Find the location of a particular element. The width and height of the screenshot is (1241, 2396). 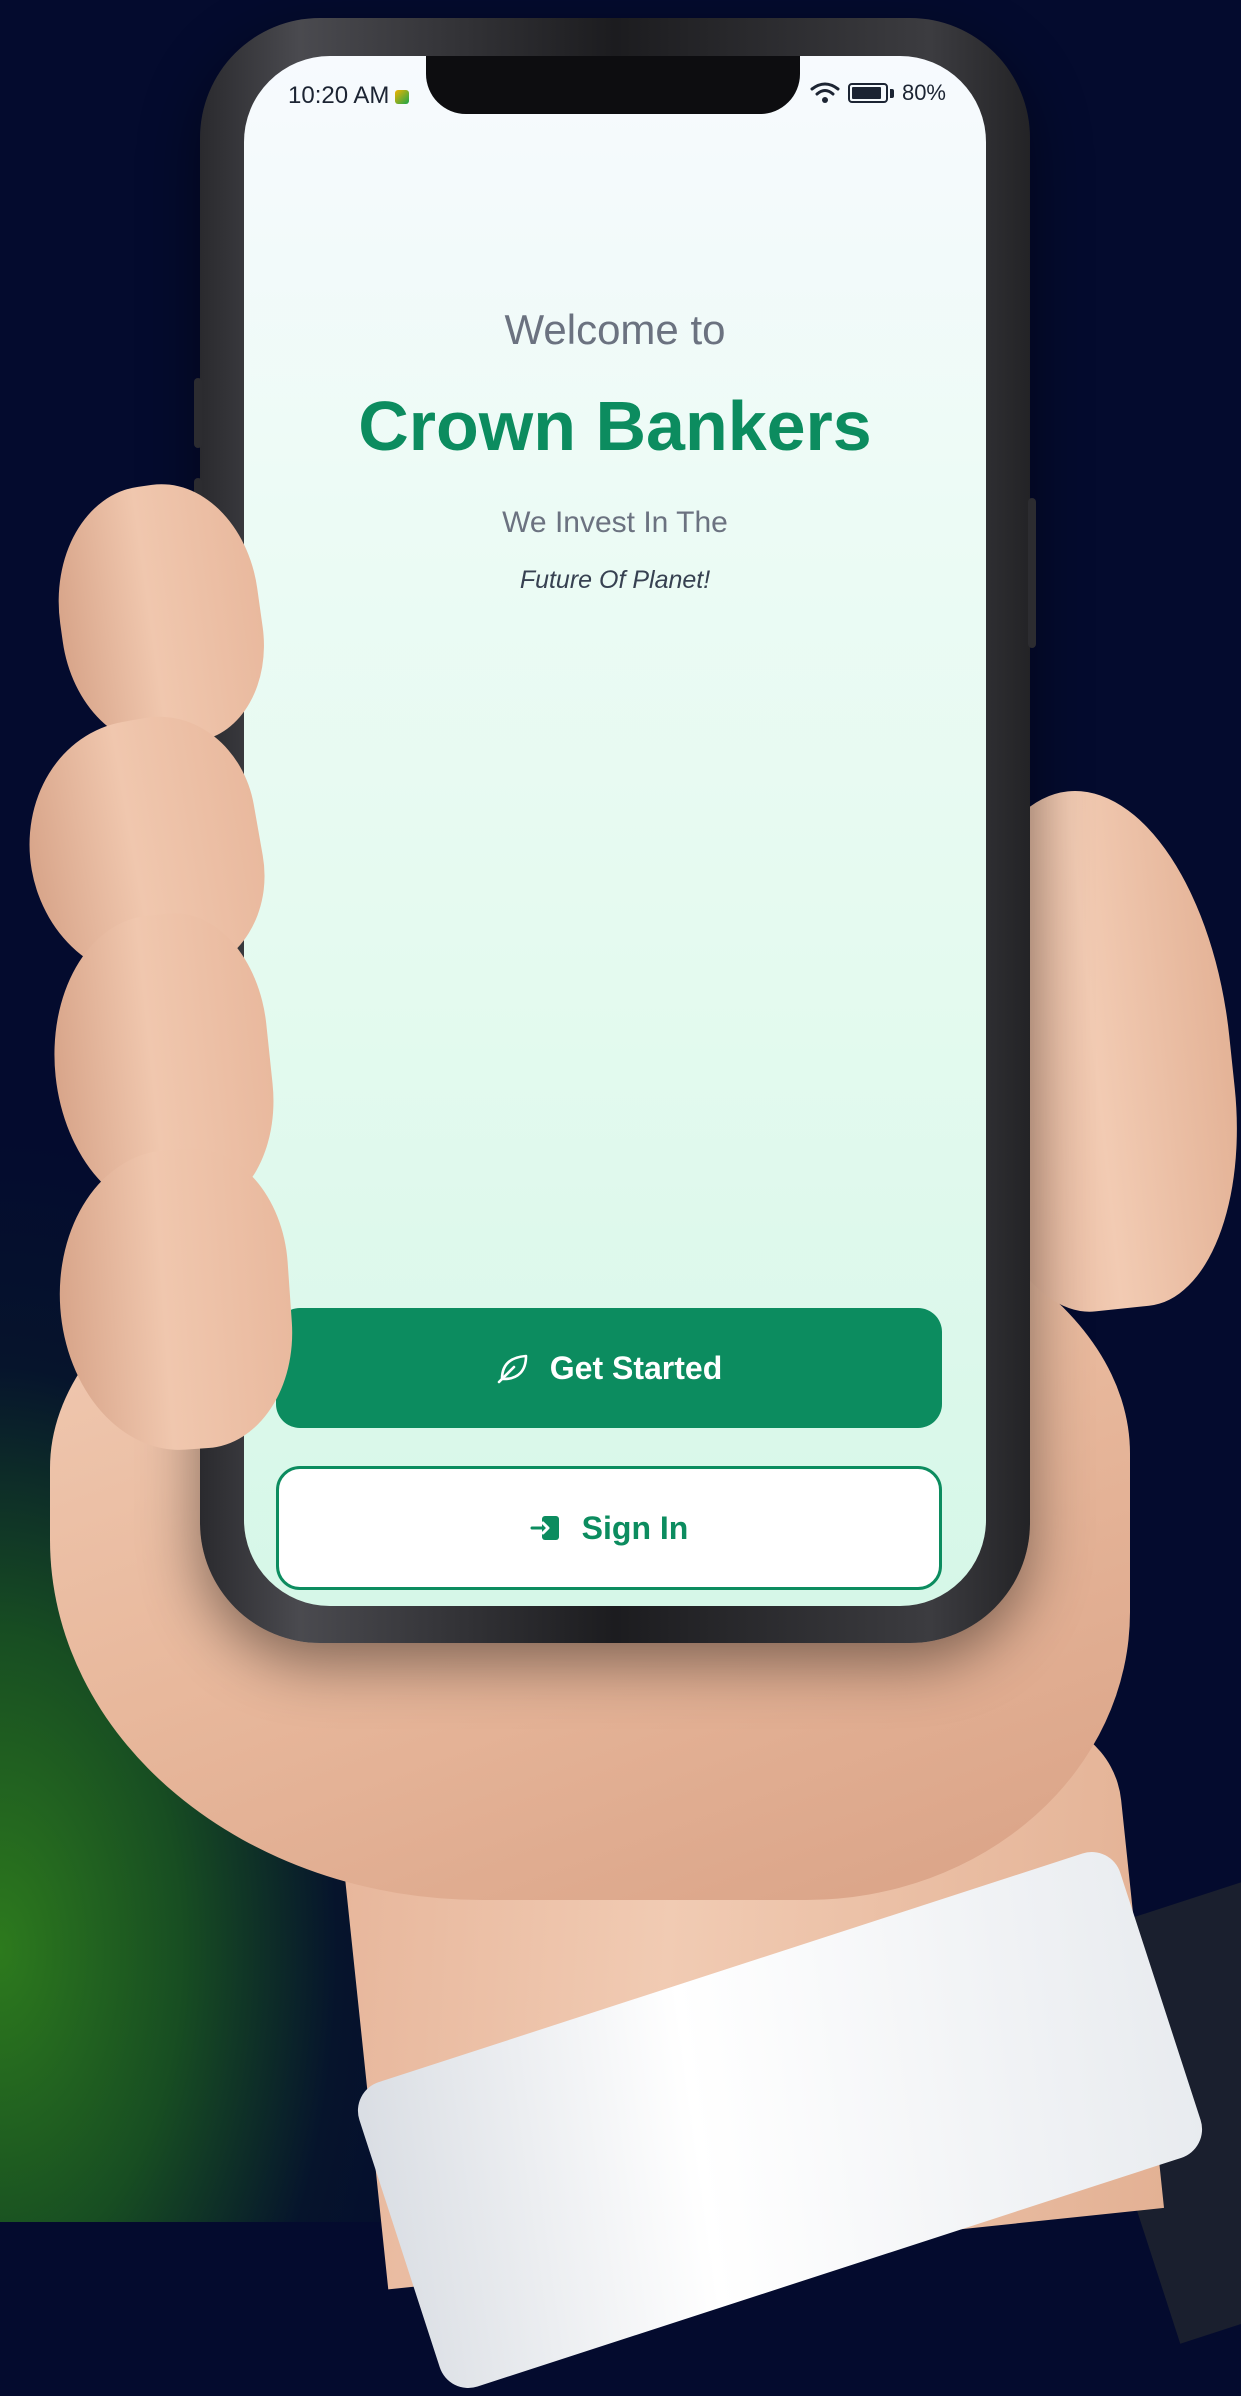

status-bar-time: 10:20 AM is located at coordinates (349, 96).